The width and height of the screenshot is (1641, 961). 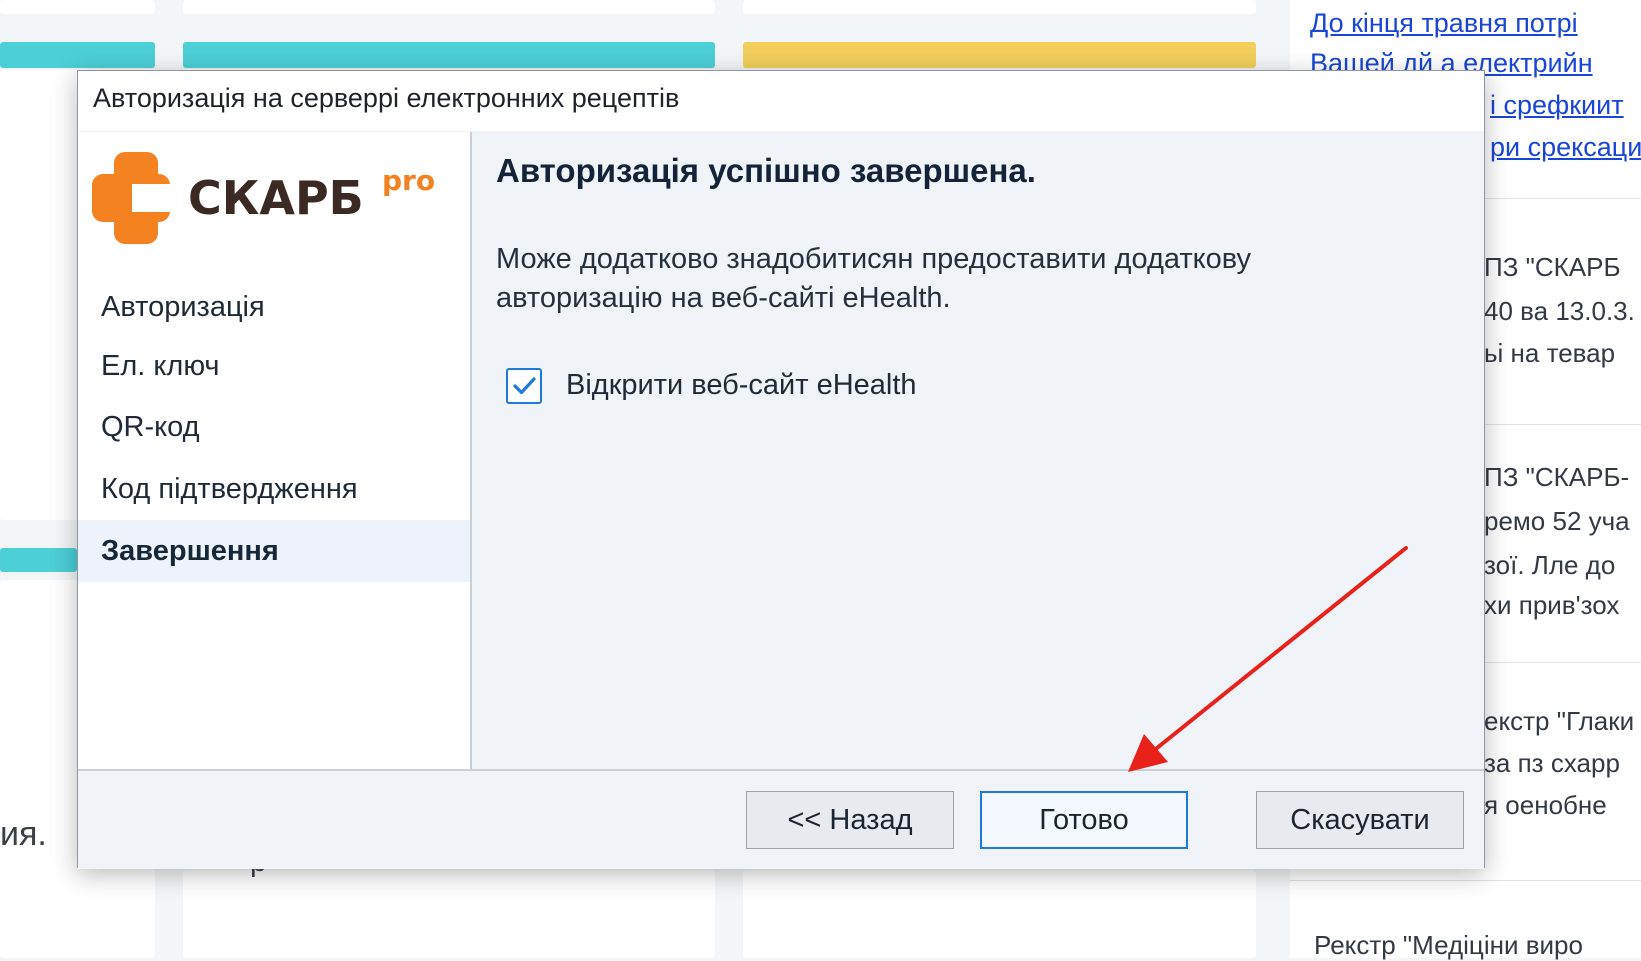 What do you see at coordinates (274, 551) in the screenshot?
I see `nav-item-finish: Завершення` at bounding box center [274, 551].